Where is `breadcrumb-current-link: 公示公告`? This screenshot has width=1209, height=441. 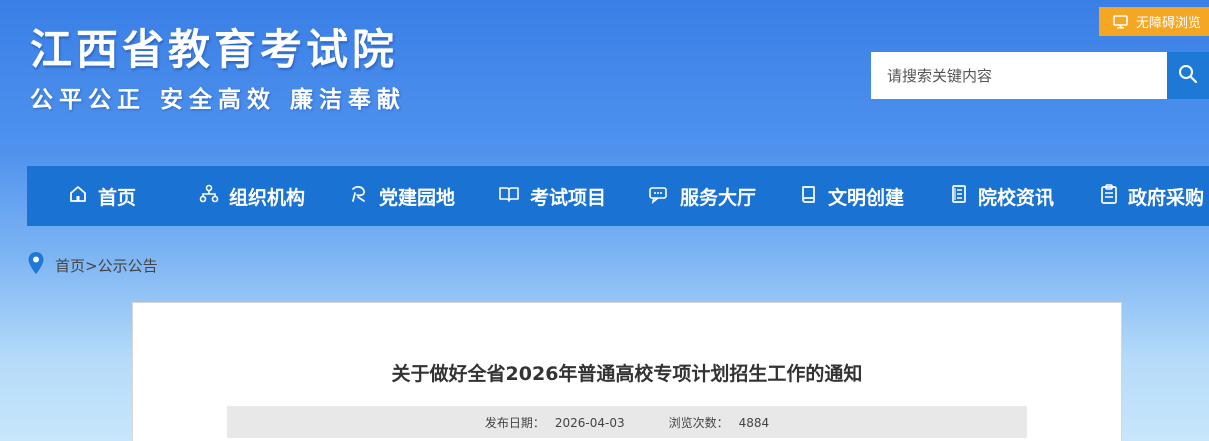 breadcrumb-current-link: 公示公告 is located at coordinates (128, 266).